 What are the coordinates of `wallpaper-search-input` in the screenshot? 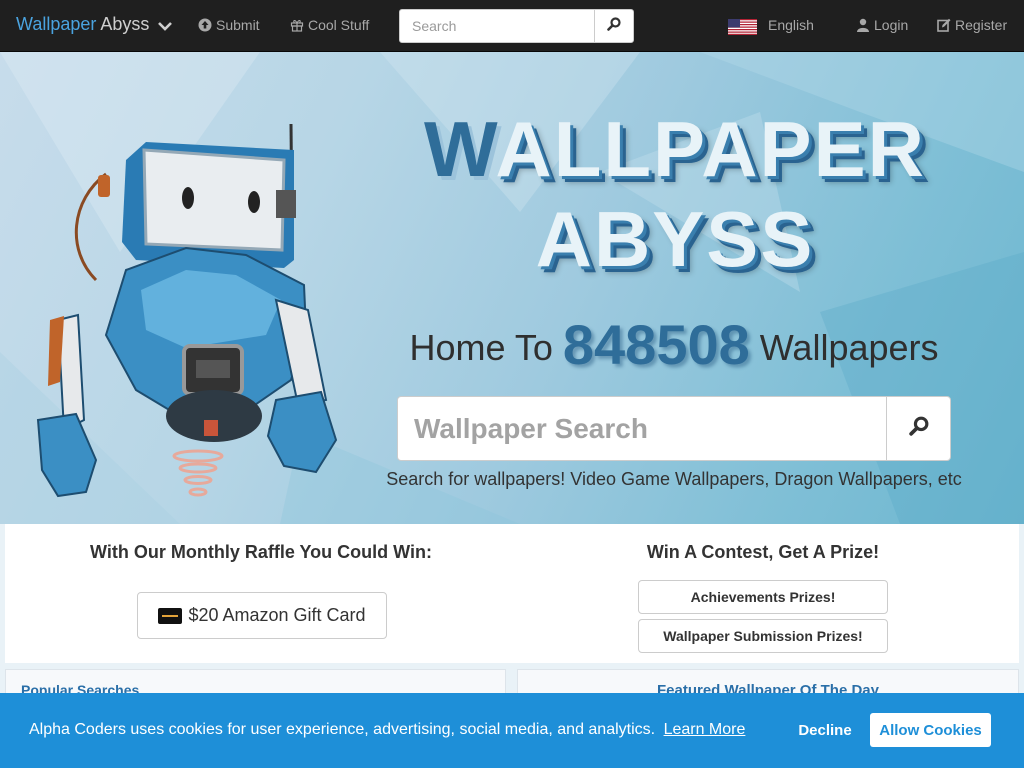 It's located at (642, 428).